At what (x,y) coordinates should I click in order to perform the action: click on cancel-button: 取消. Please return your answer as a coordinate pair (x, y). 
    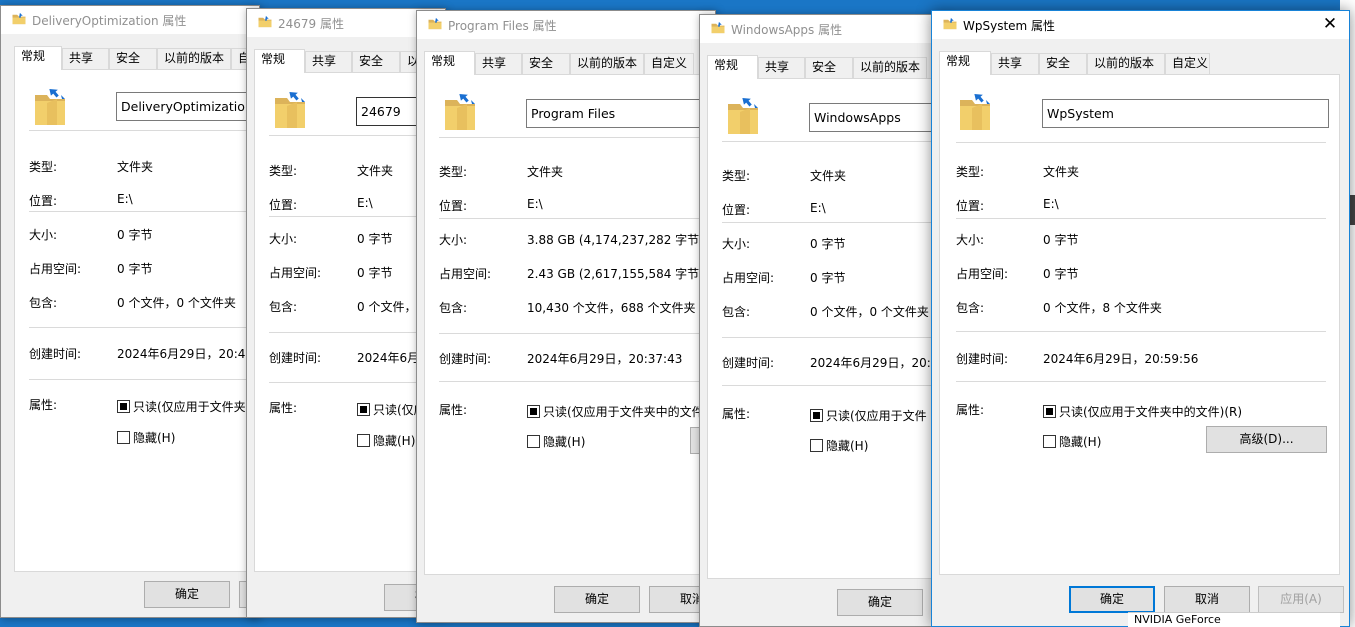
    Looking at the image, I should click on (1207, 599).